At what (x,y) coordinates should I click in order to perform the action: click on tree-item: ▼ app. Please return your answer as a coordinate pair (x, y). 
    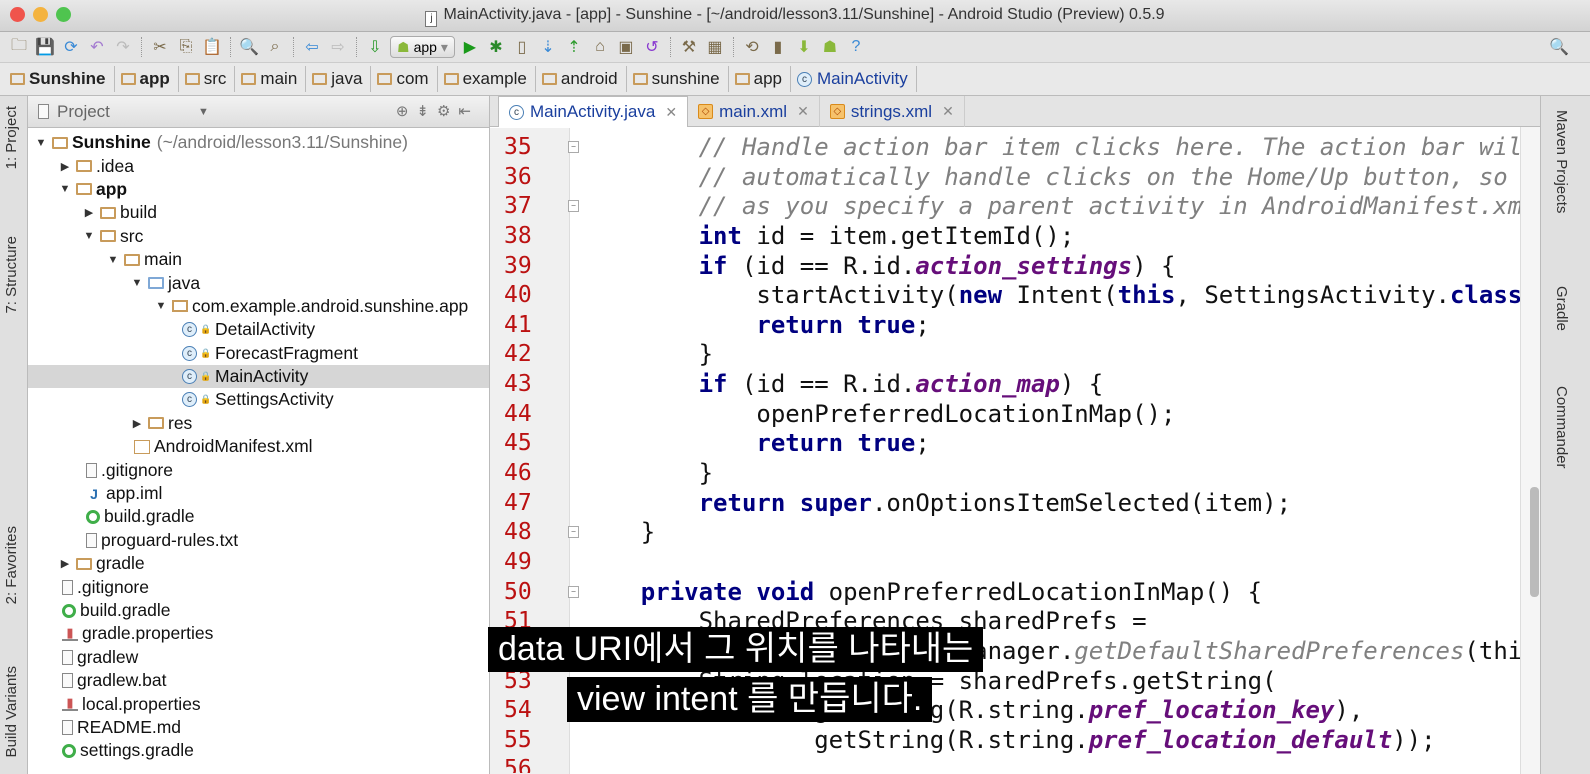
    Looking at the image, I should click on (258, 189).